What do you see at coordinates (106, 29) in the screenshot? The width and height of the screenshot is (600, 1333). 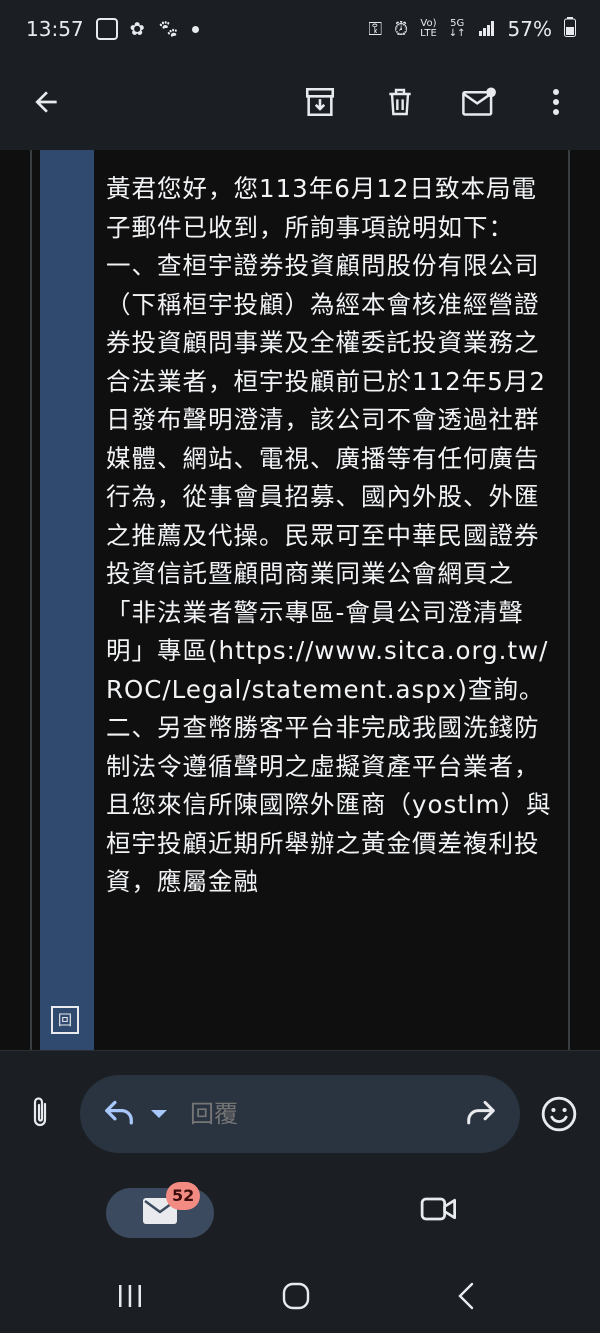 I see `notification-app-icon` at bounding box center [106, 29].